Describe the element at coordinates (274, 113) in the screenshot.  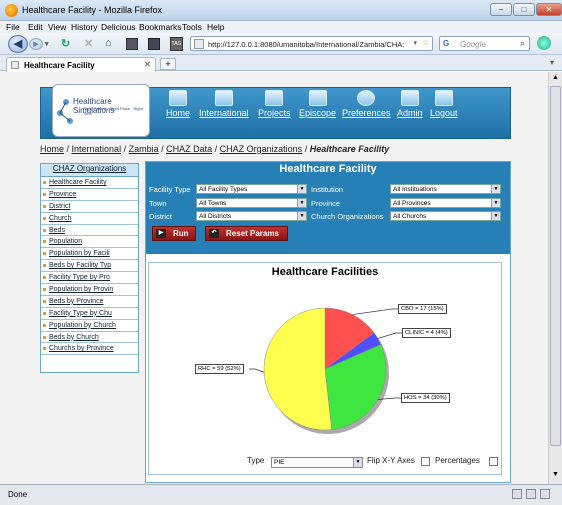
I see `nav-projects-label: Projects` at that location.